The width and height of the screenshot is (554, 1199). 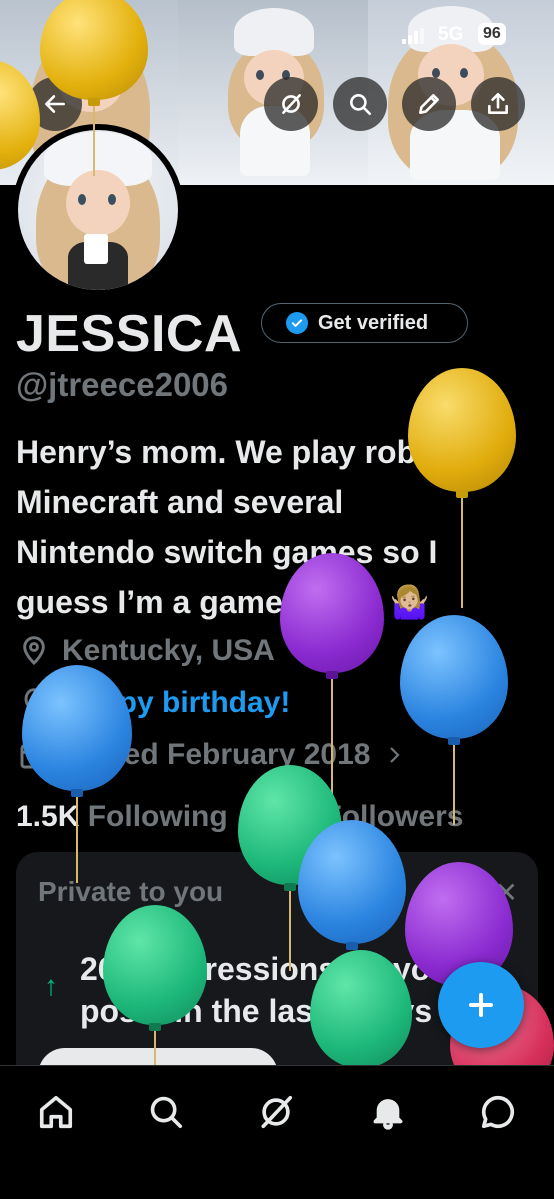 I want to click on bio-line: Henry’s mom. We play roblox,, so click(x=244, y=452).